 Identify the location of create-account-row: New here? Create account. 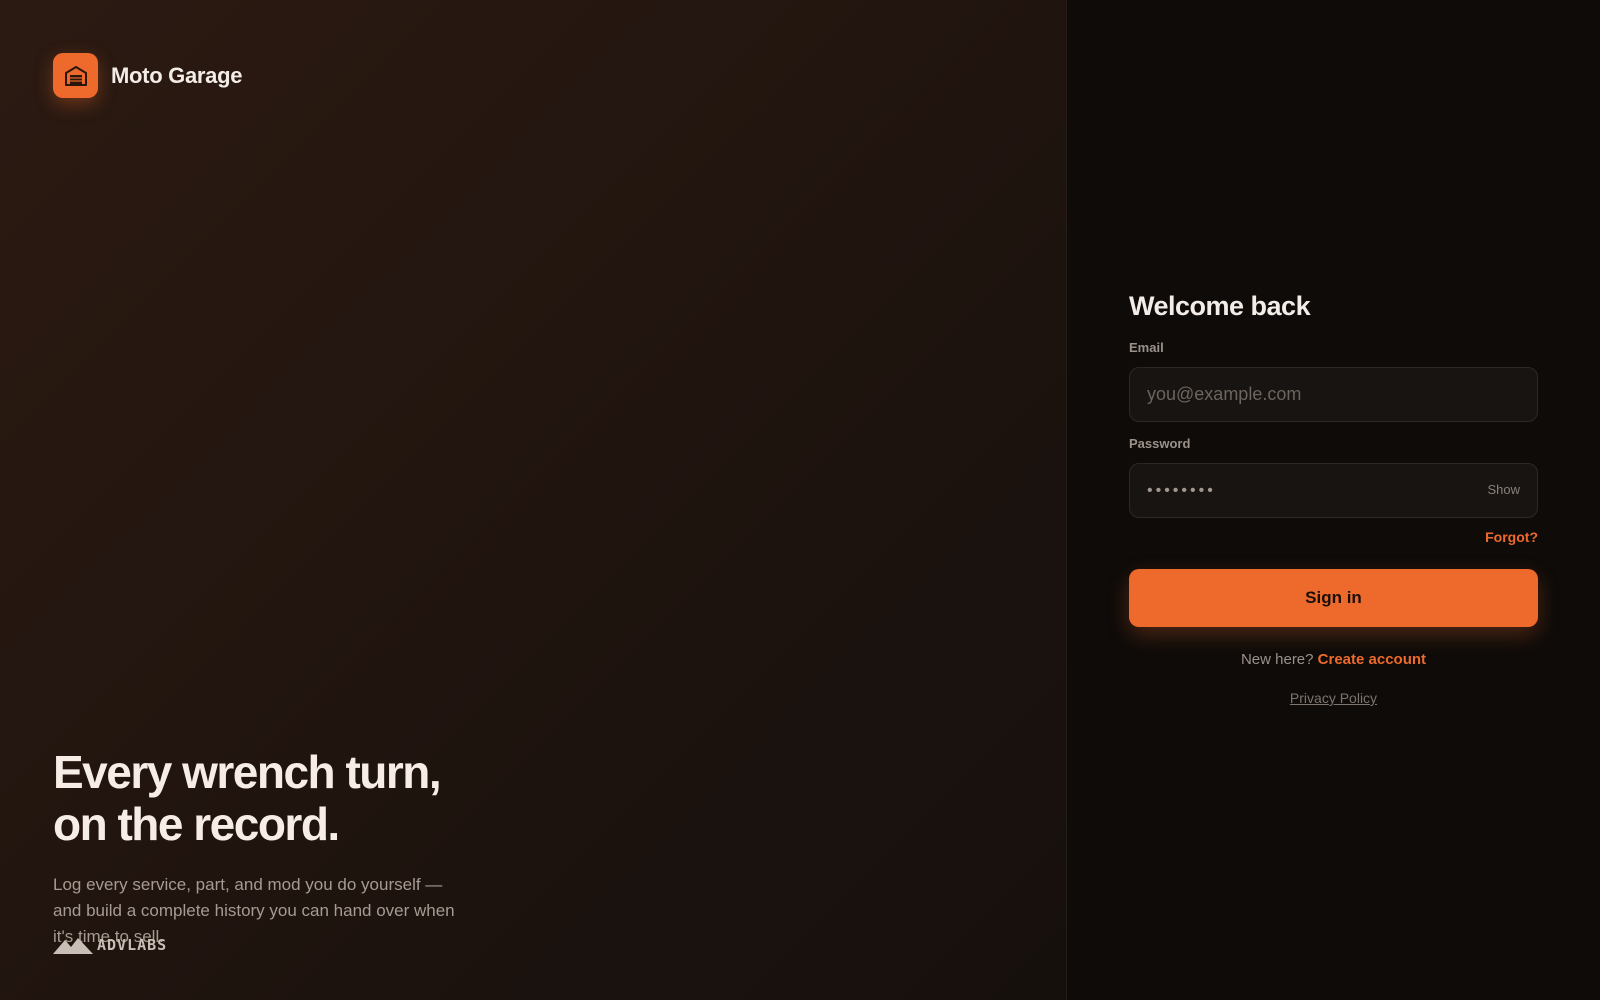
(1333, 659).